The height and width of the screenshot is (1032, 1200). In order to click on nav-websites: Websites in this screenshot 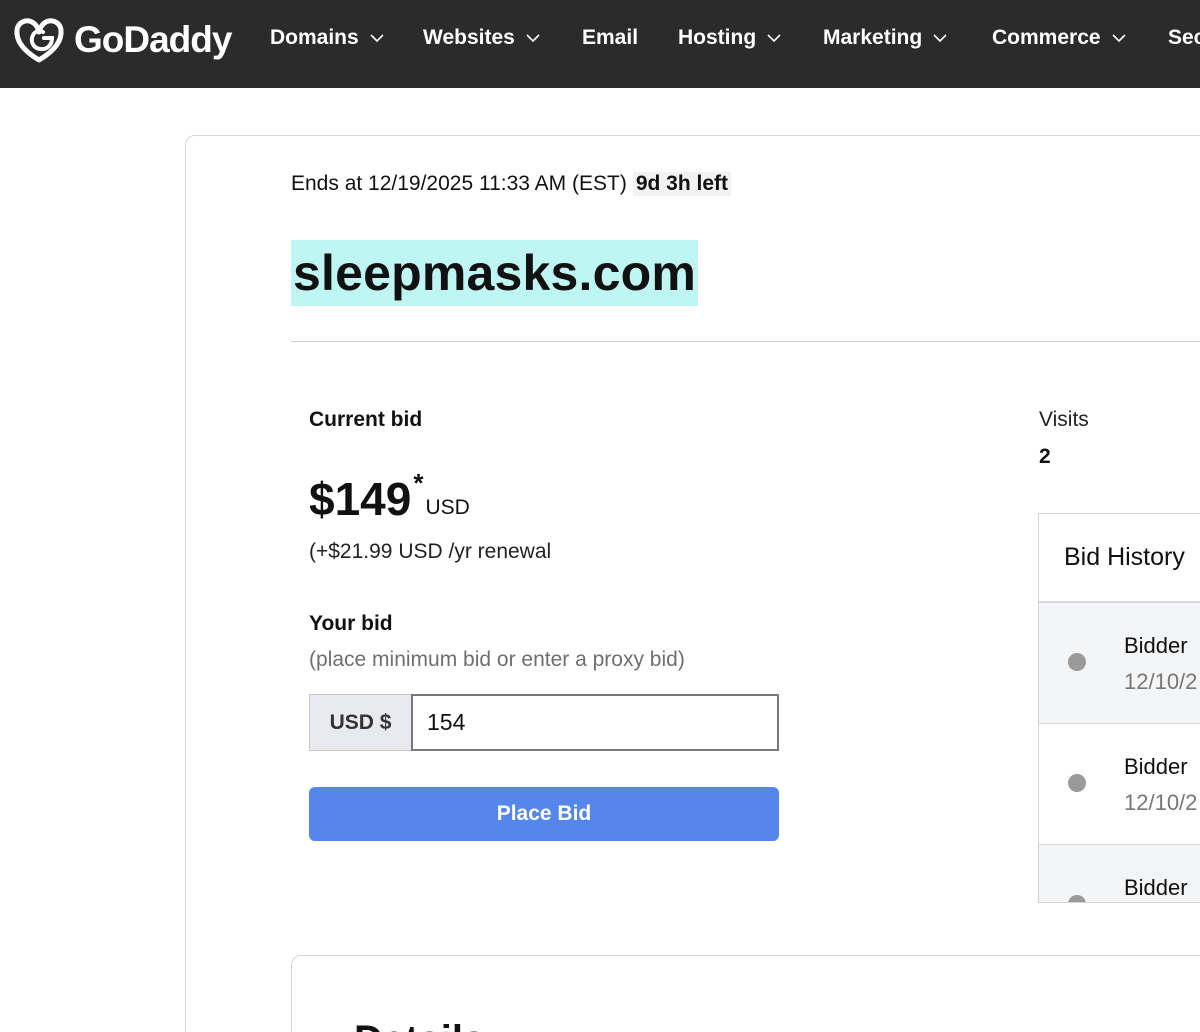, I will do `click(482, 38)`.